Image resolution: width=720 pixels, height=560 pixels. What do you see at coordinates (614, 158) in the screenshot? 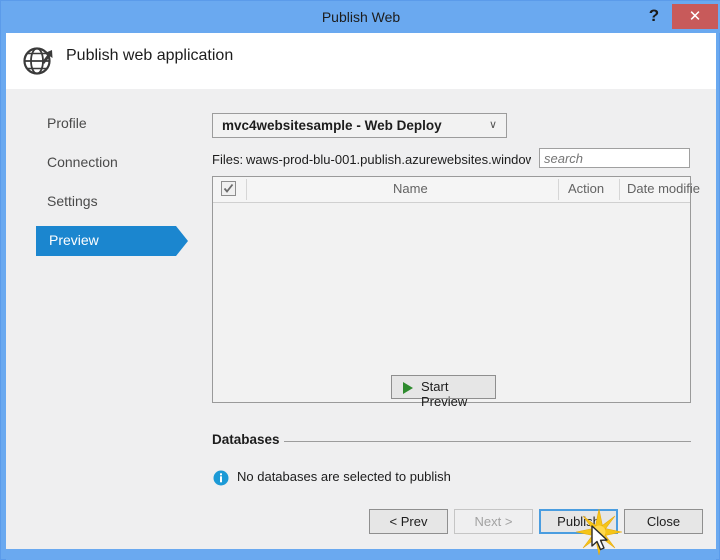
I see `search-input` at bounding box center [614, 158].